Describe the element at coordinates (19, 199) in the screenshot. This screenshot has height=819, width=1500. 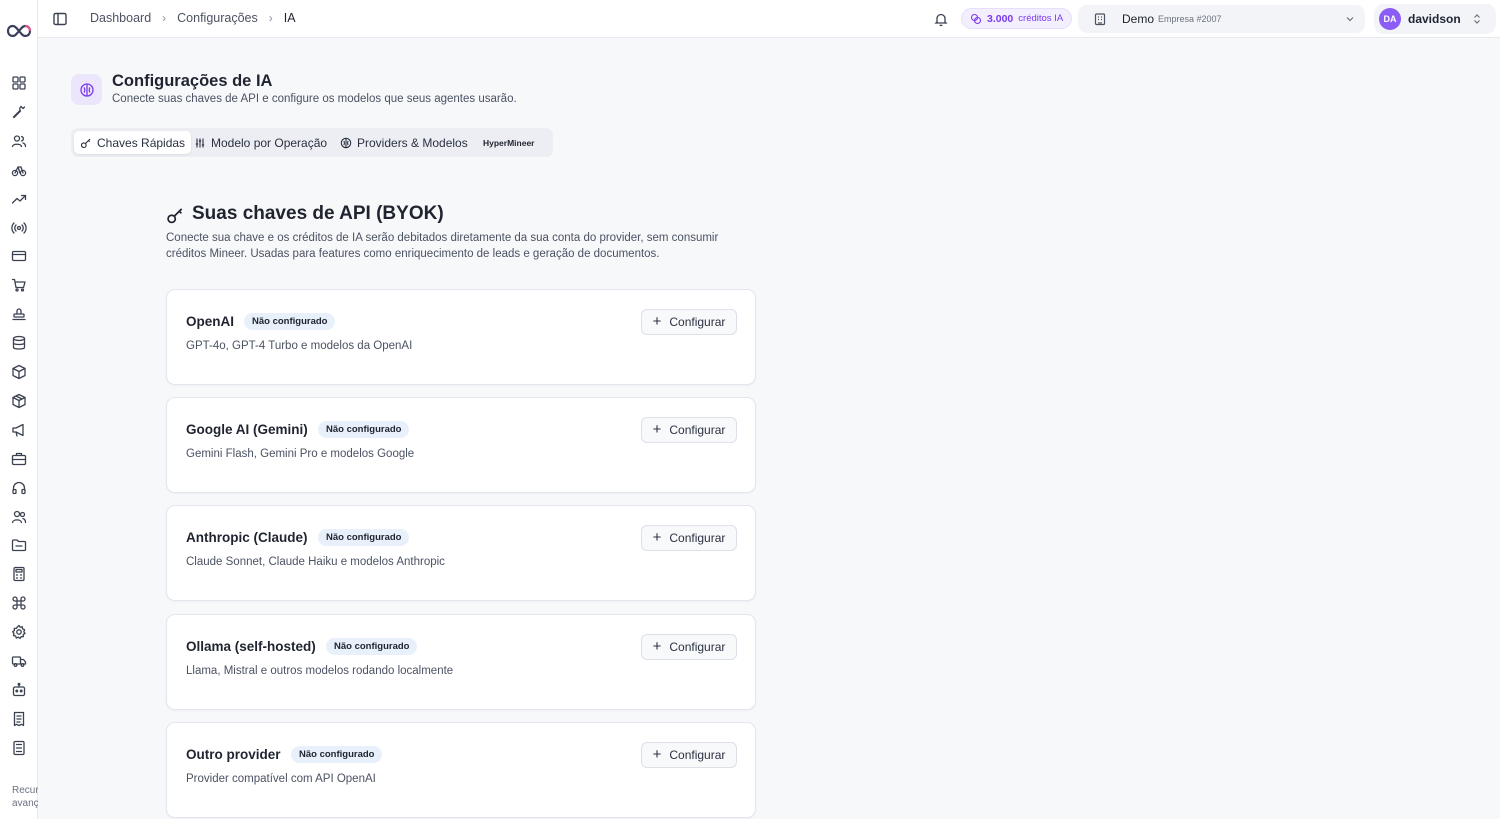
I see `trending-icon` at that location.